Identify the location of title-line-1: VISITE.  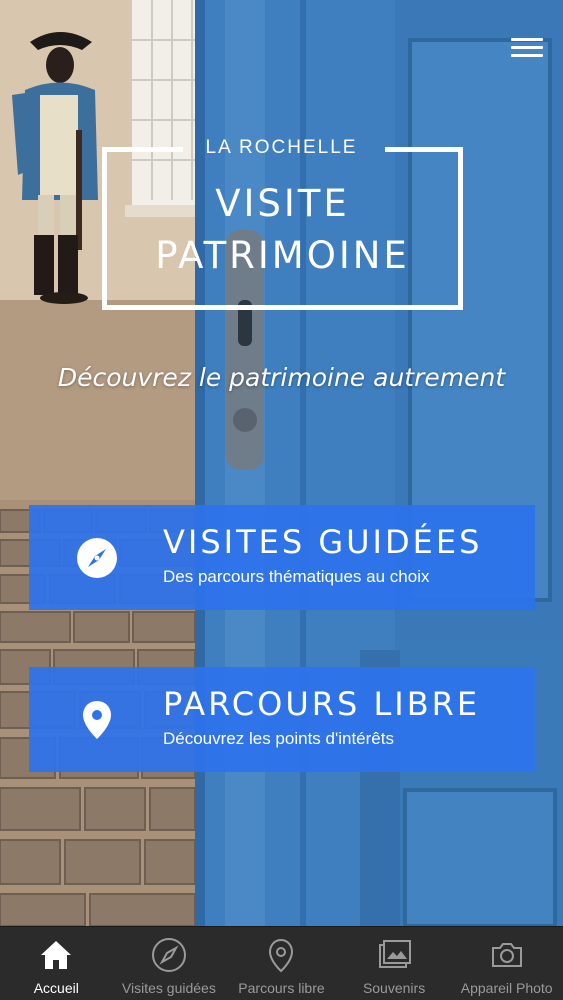
(282, 203).